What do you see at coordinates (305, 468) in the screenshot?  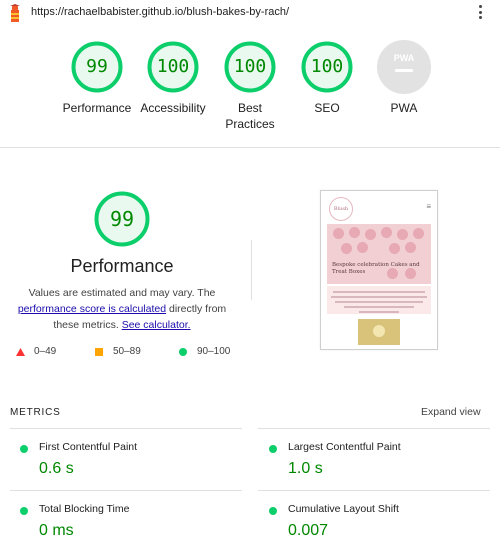 I see `metric-value: 1.0 s` at bounding box center [305, 468].